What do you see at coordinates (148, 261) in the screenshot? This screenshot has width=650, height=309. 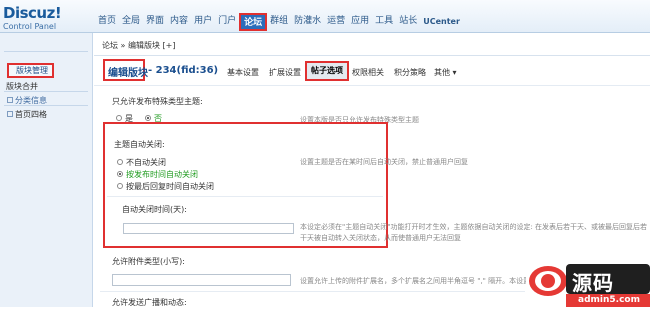 I see `attach-types-label: 允许附件类型(小写):` at bounding box center [148, 261].